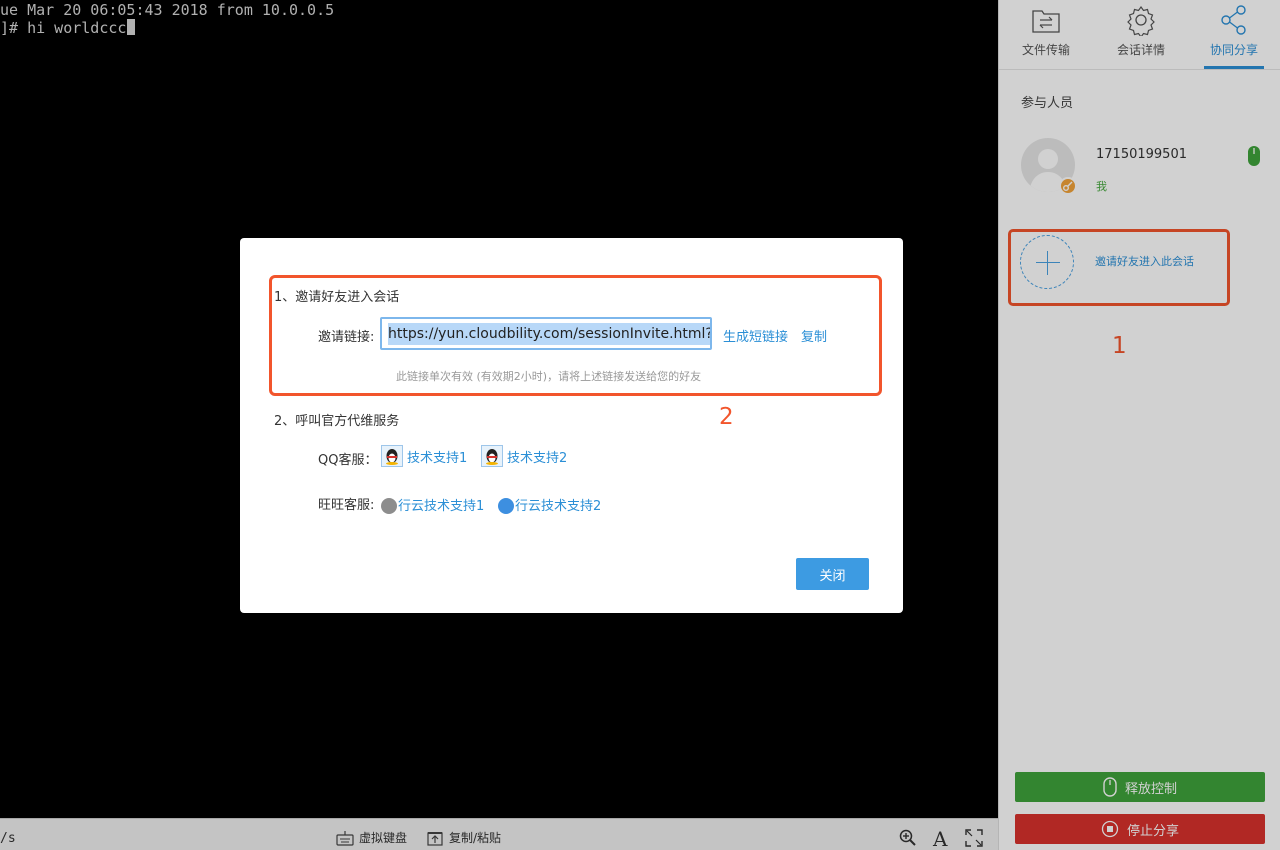 This screenshot has width=1280, height=850. What do you see at coordinates (558, 506) in the screenshot?
I see `wangwang-support-link-label: 行云技术支持2` at bounding box center [558, 506].